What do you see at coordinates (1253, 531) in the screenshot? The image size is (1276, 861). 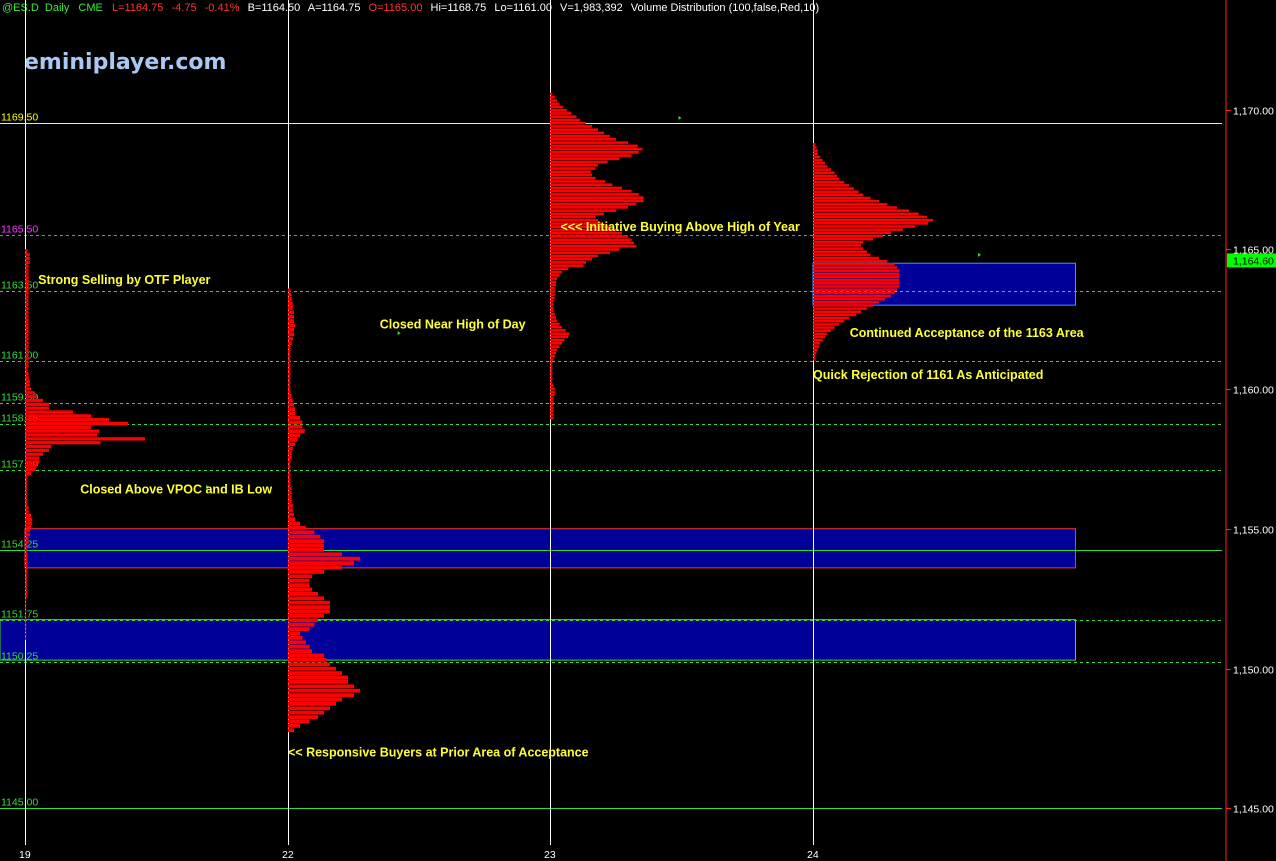 I see `y-tick-label: 1,155.00` at bounding box center [1253, 531].